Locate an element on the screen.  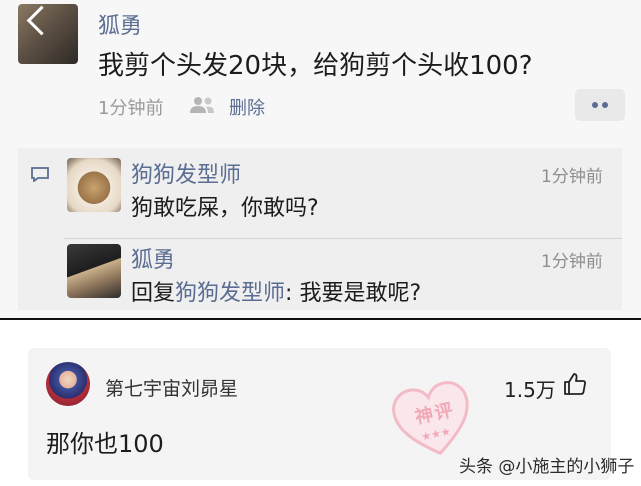
comment-text: 狗敢吃屎，你敢吗? is located at coordinates (225, 206).